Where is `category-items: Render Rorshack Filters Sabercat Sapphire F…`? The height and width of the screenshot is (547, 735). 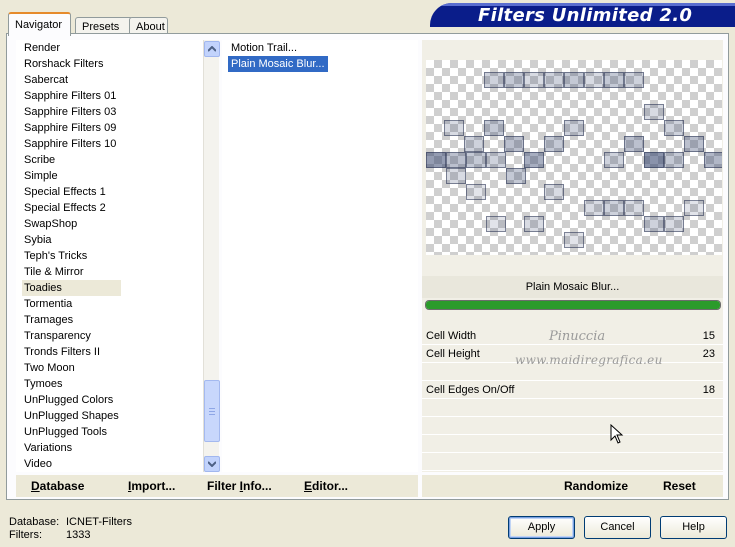
category-items: Render Rorshack Filters Sabercat Sapphire F… is located at coordinates (71, 256).